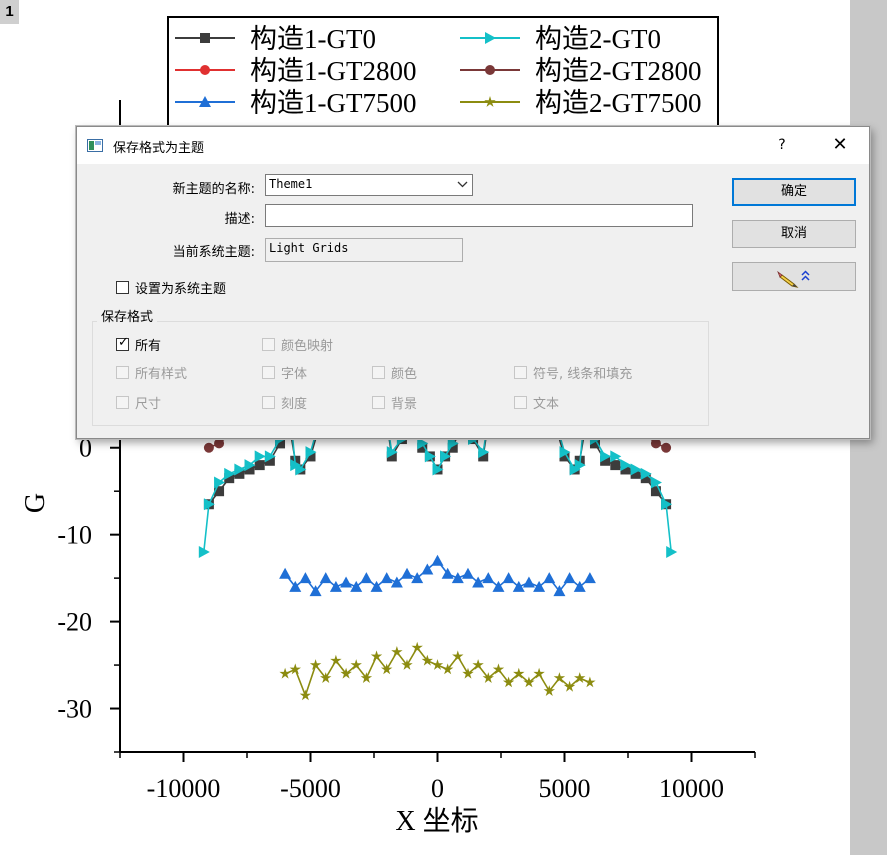 The image size is (887, 855). I want to click on x-tick-label: 10000, so click(691, 788).